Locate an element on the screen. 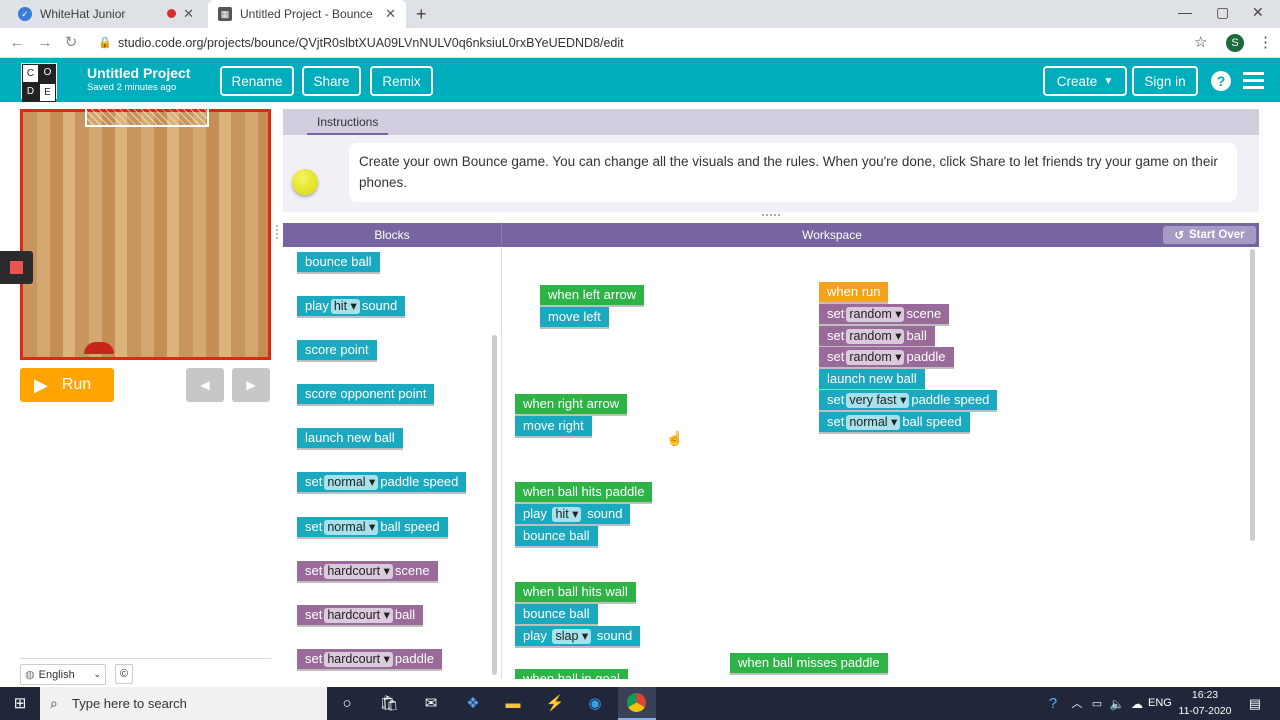 The height and width of the screenshot is (720, 1280). toolbox-block: set normal ▾ ball speed is located at coordinates (372, 527).